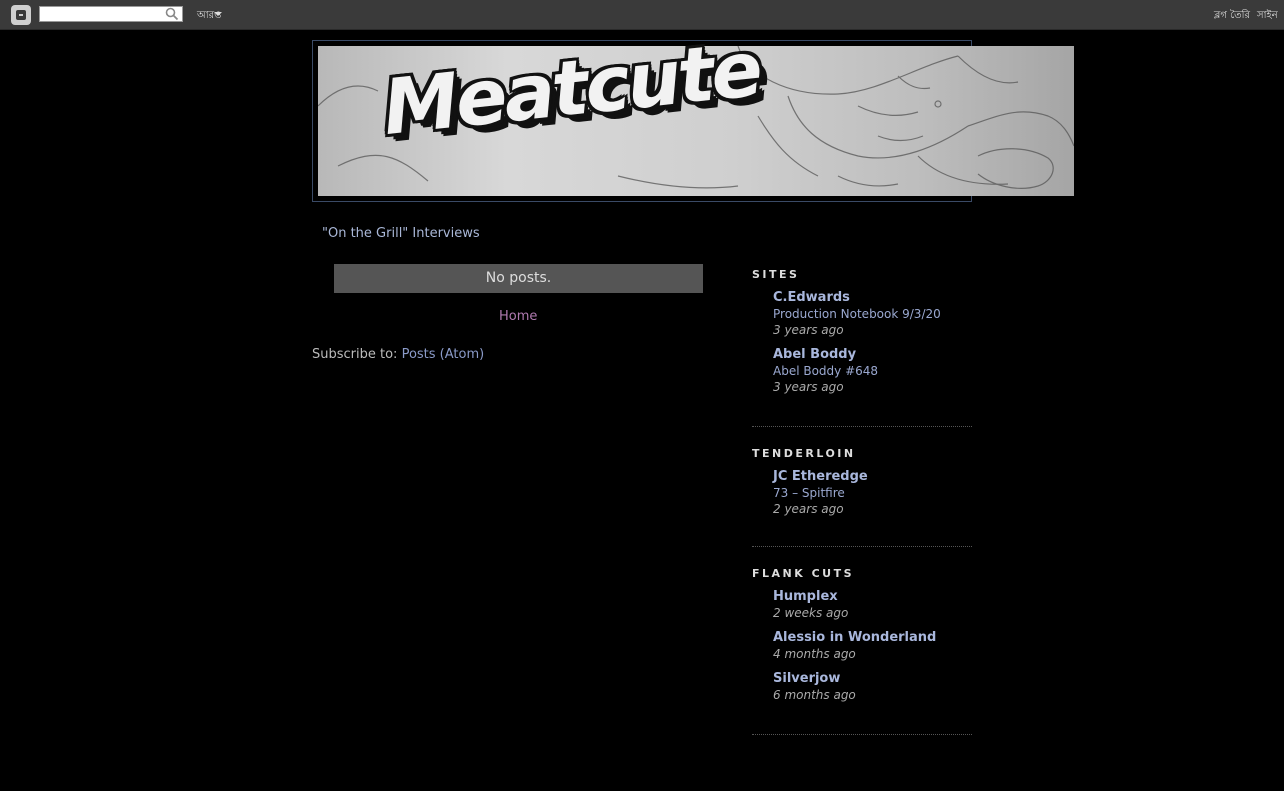 This screenshot has height=791, width=1284. I want to click on blogger-navbar: আরও ব্লগ তৈরি সাইন, so click(642, 15).